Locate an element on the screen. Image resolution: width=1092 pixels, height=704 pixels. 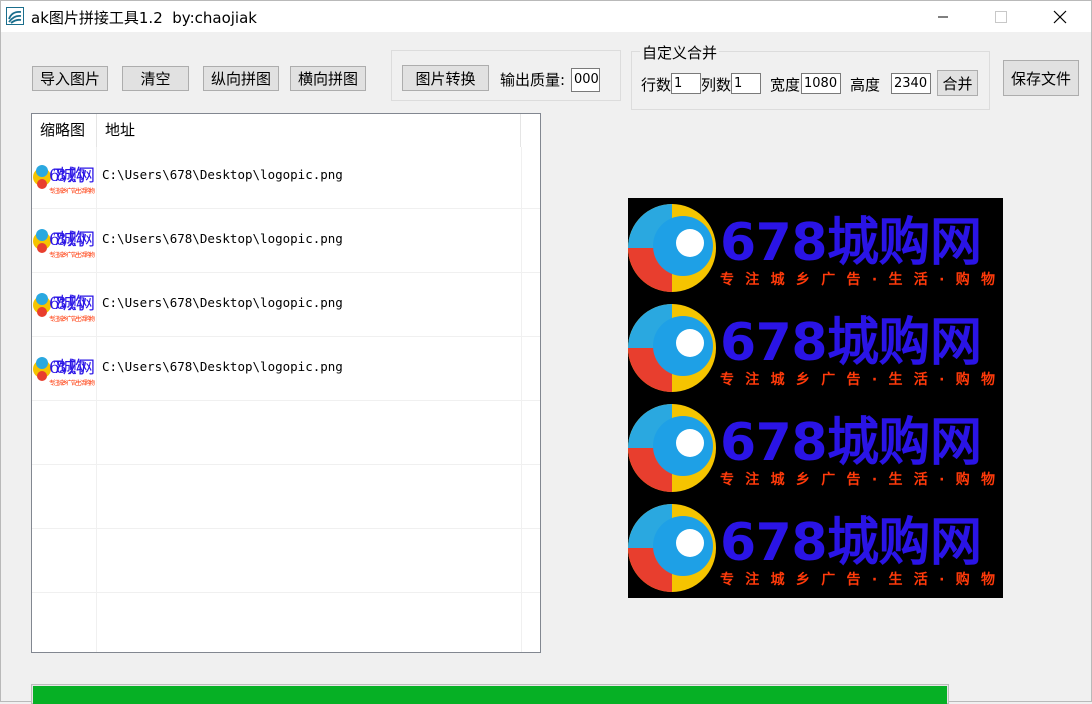
progress-fill is located at coordinates (490, 695).